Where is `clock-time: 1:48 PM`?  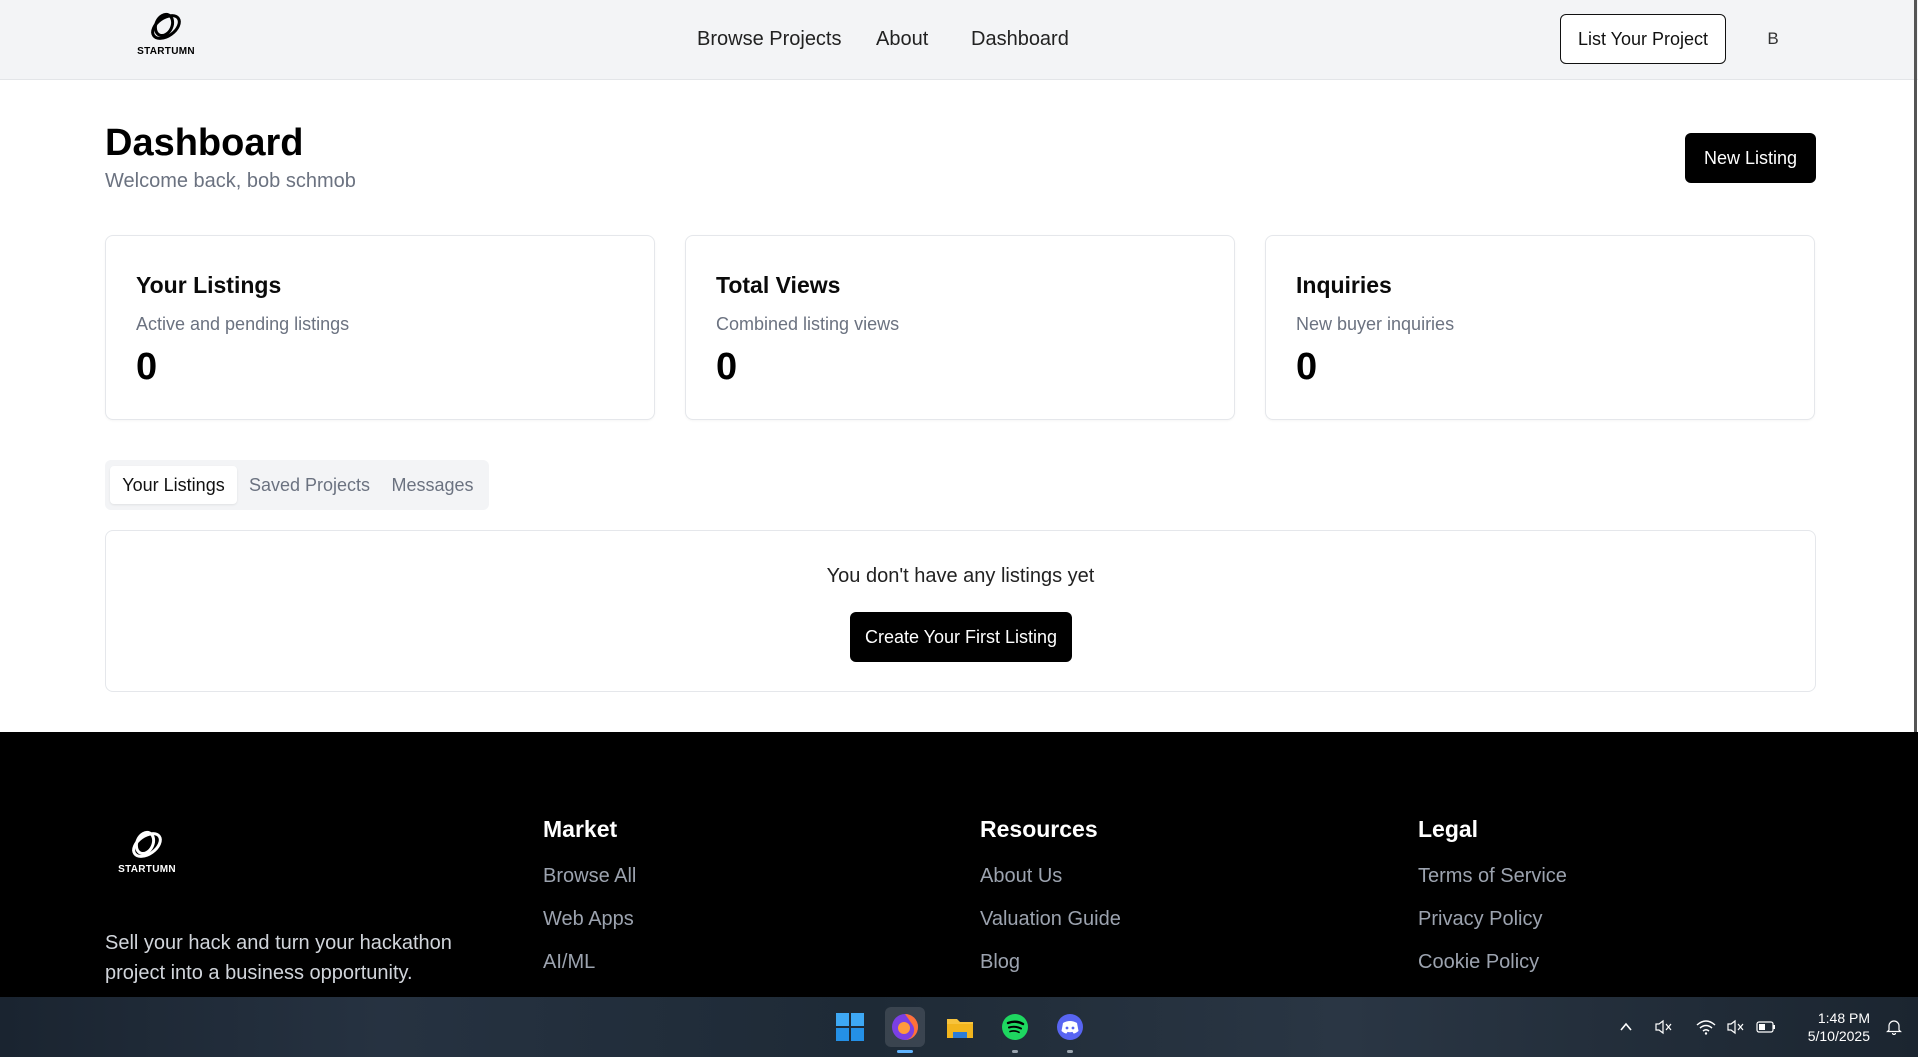
clock-time: 1:48 PM is located at coordinates (1843, 1018).